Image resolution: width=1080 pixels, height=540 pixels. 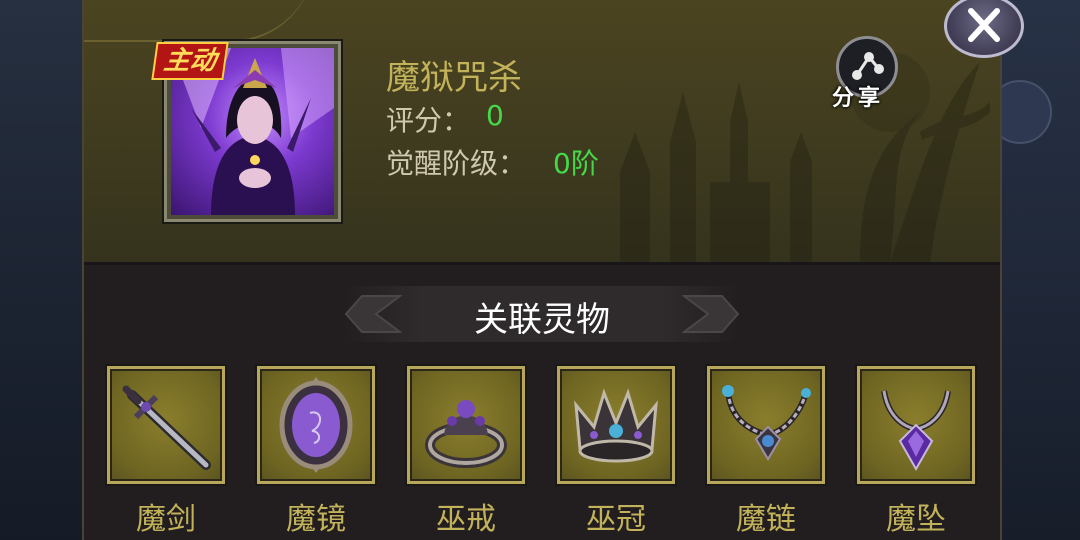 What do you see at coordinates (576, 163) in the screenshot?
I see `awaken-level-value: 0阶` at bounding box center [576, 163].